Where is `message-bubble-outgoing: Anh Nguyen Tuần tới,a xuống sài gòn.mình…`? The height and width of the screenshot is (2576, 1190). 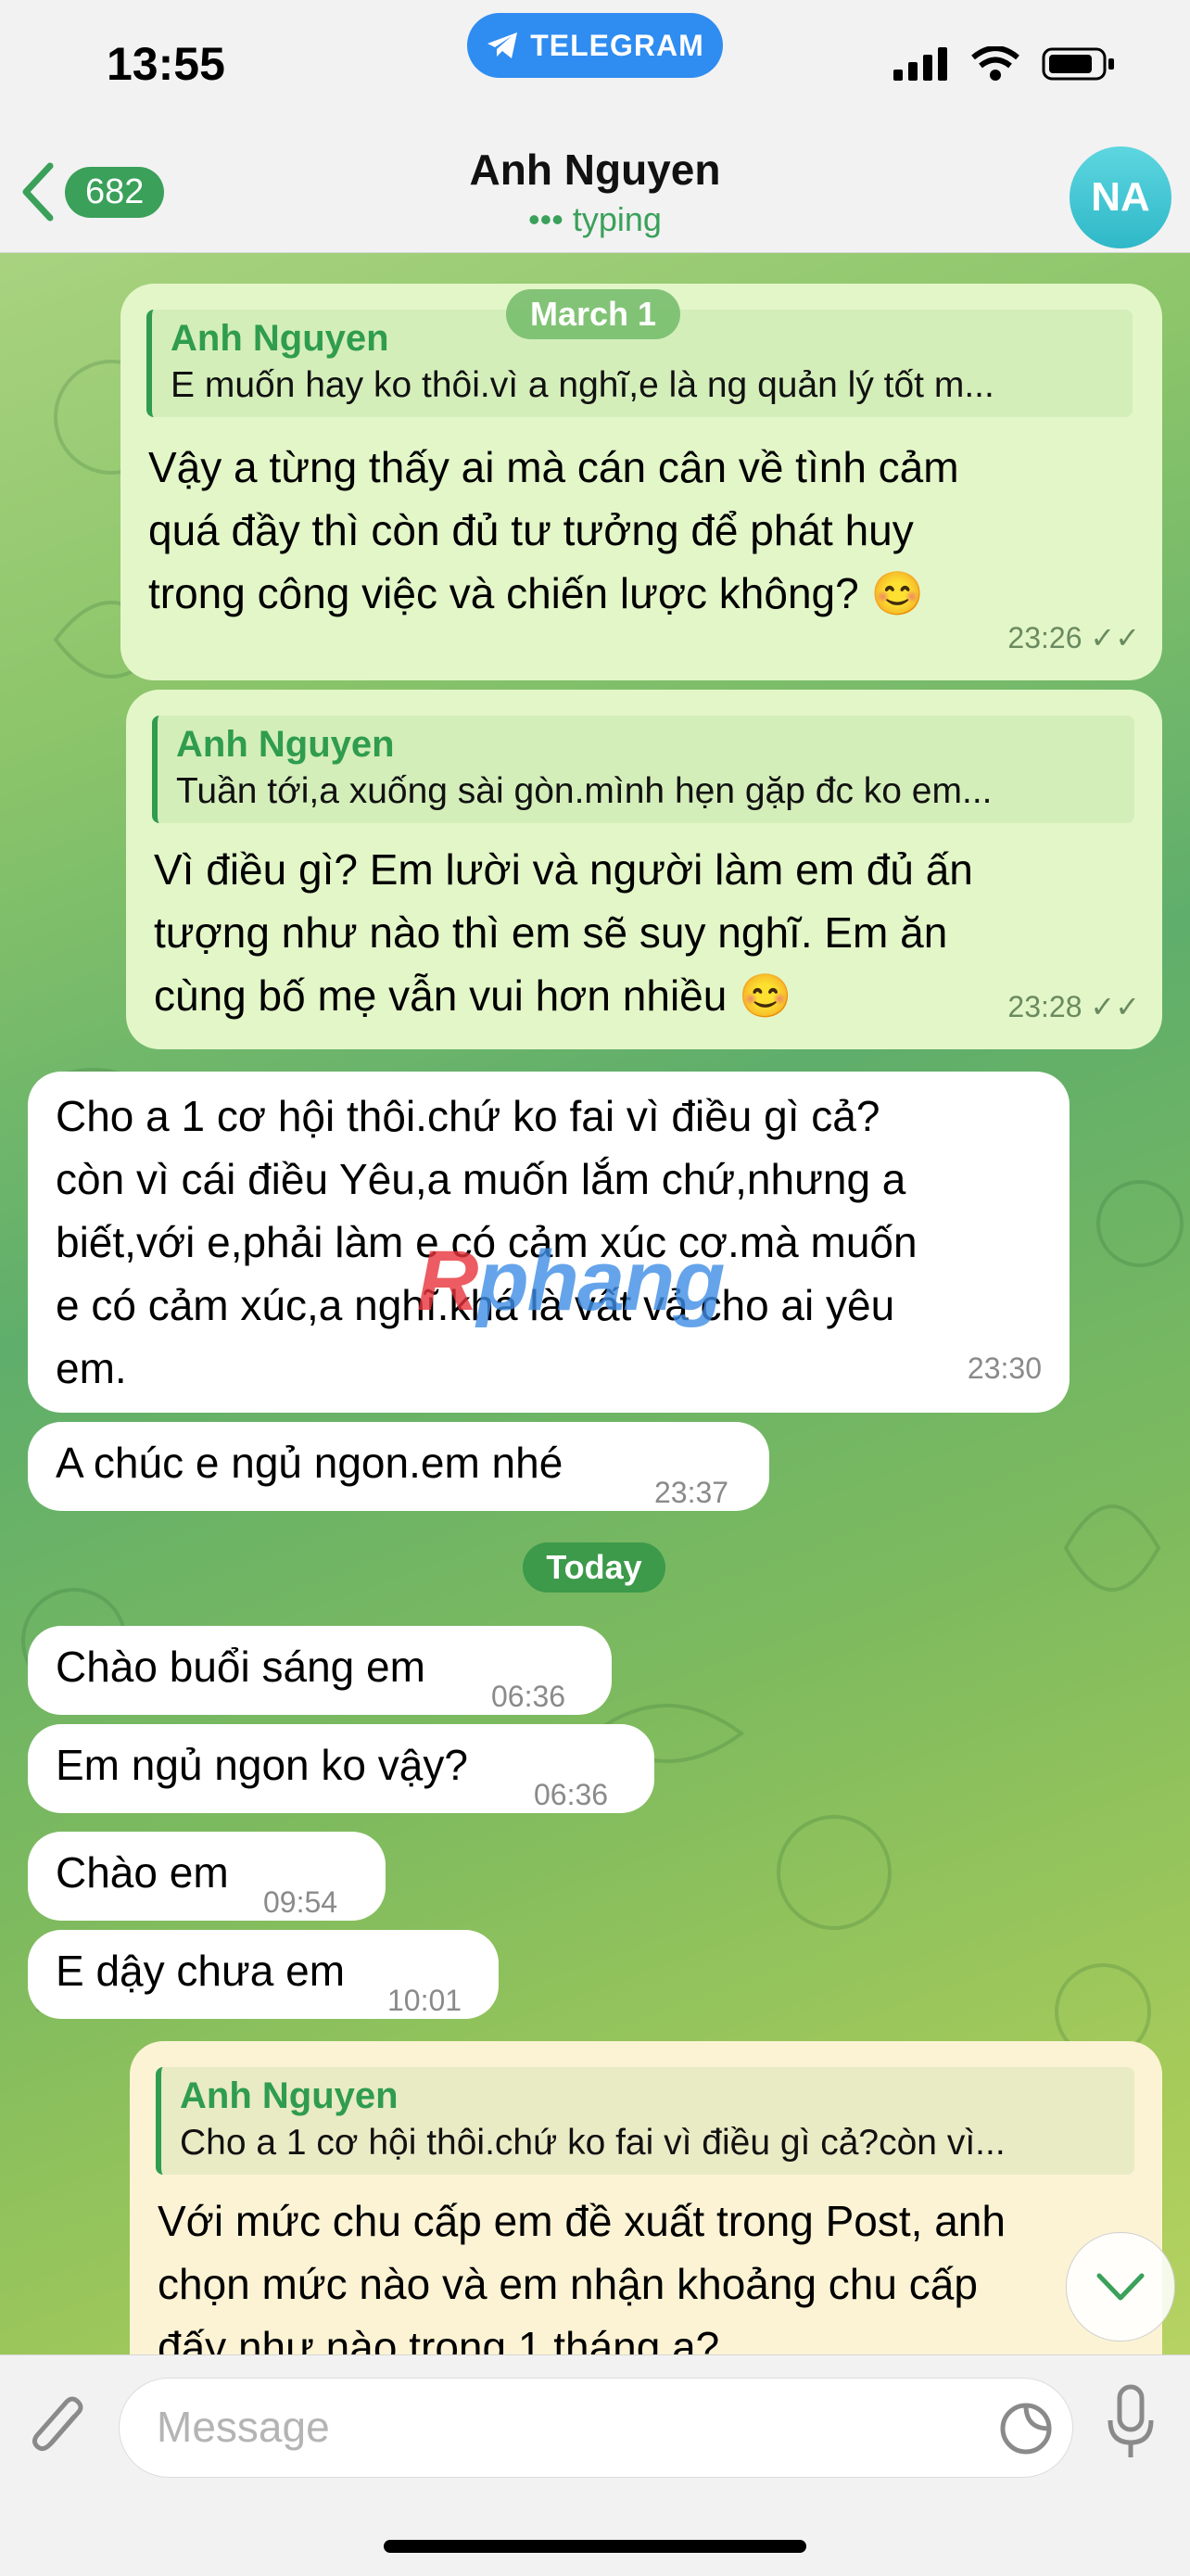 message-bubble-outgoing: Anh Nguyen Tuần tới,a xuống sài gòn.mình… is located at coordinates (644, 869).